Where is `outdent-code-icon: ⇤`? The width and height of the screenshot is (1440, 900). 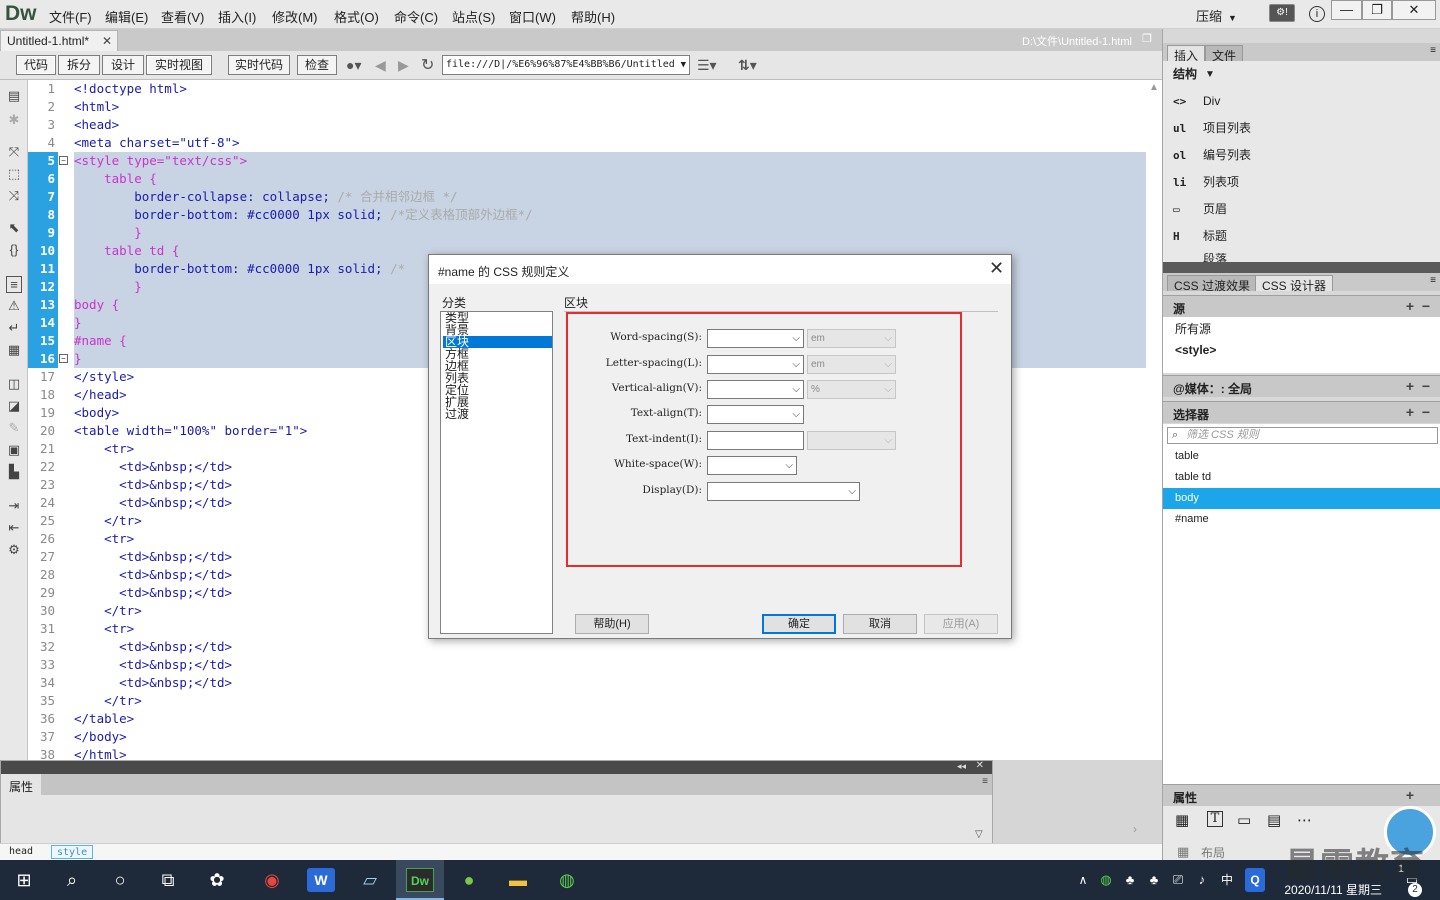
outdent-code-icon: ⇤ is located at coordinates (14, 528).